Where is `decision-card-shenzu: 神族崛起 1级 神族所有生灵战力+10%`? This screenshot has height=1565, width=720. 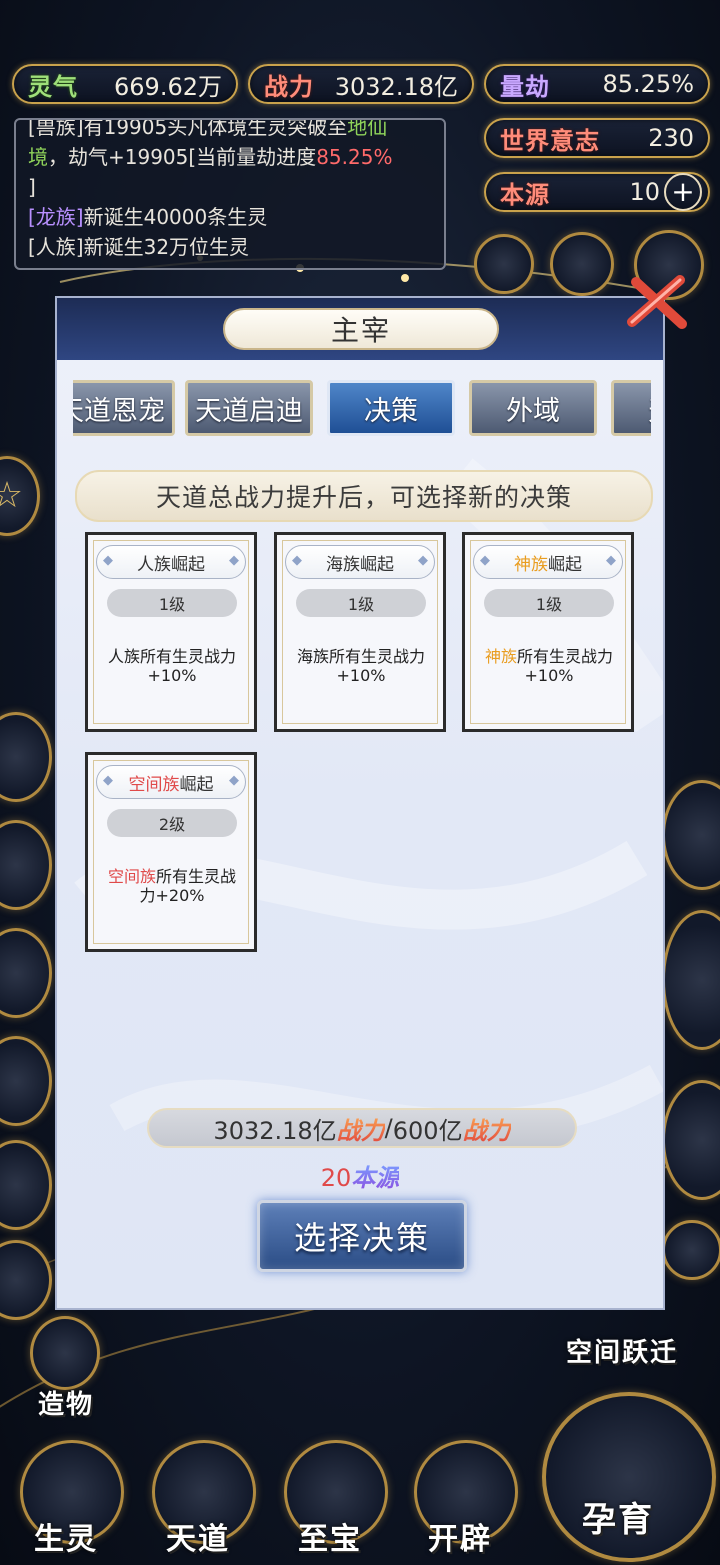
decision-card-shenzu: 神族崛起 1级 神族所有生灵战力+10% is located at coordinates (548, 632).